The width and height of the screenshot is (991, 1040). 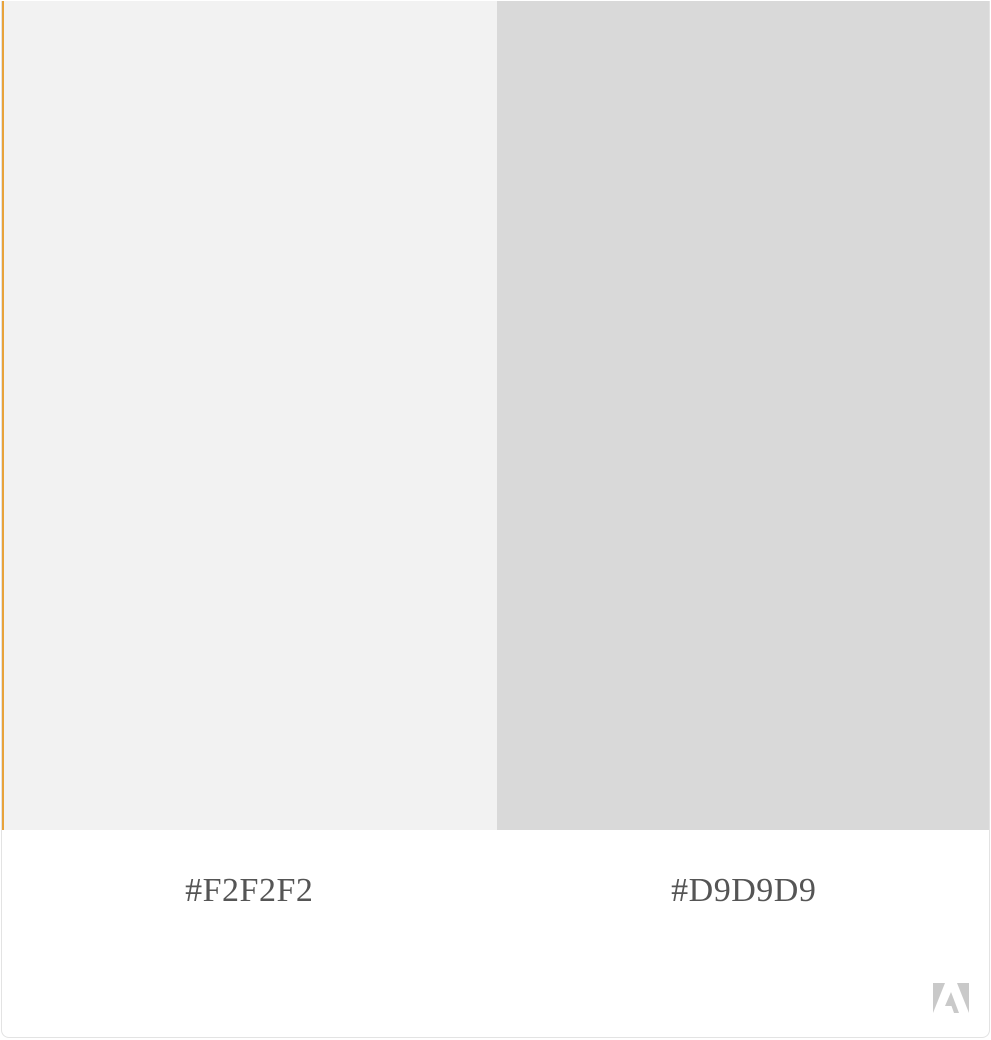 I want to click on adobe-logo-icon, so click(x=951, y=999).